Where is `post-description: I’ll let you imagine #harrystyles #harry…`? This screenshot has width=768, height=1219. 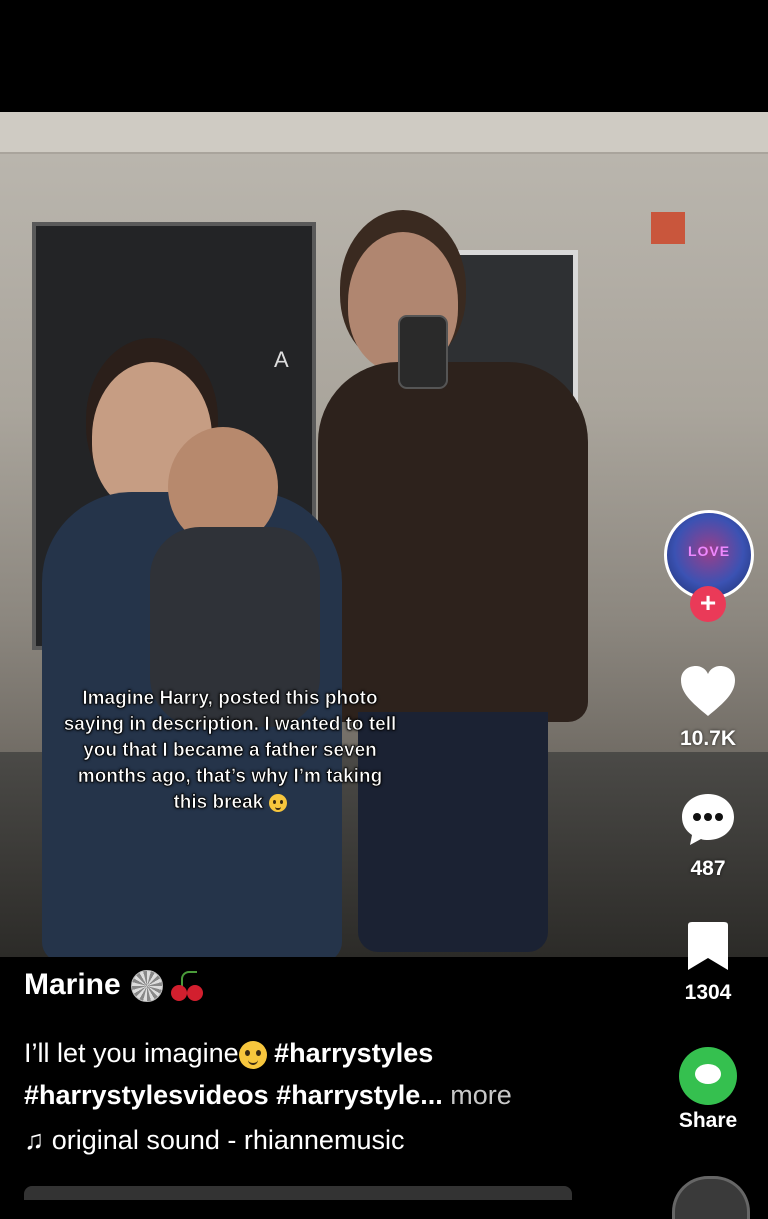
post-description: I’ll let you imagine #harrystyles #harry… is located at coordinates (334, 1074).